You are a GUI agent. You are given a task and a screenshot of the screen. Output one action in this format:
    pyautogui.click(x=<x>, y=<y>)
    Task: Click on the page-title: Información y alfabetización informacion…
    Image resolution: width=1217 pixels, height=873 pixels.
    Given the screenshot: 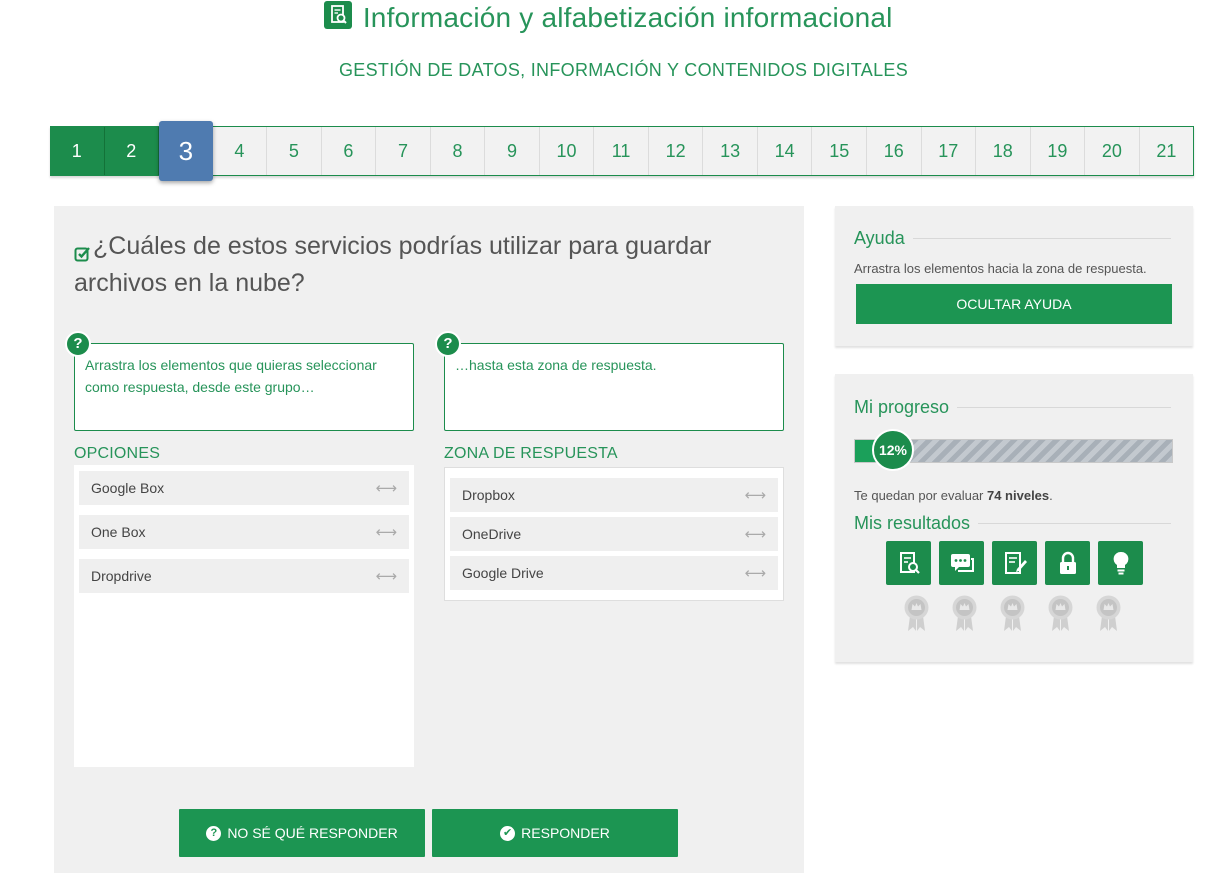 What is the action you would take?
    pyautogui.click(x=627, y=17)
    